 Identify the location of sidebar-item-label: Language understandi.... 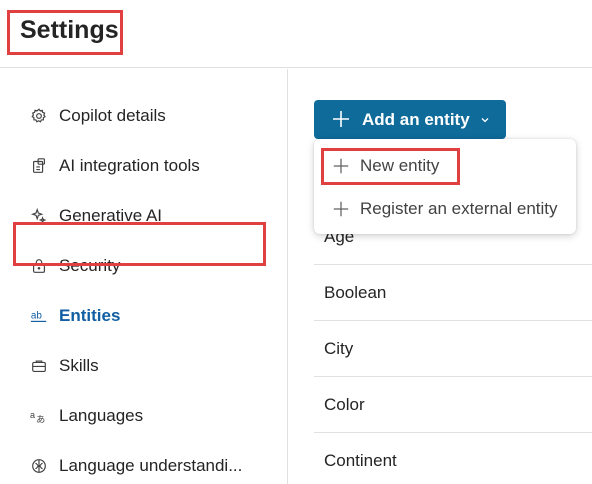
(151, 465).